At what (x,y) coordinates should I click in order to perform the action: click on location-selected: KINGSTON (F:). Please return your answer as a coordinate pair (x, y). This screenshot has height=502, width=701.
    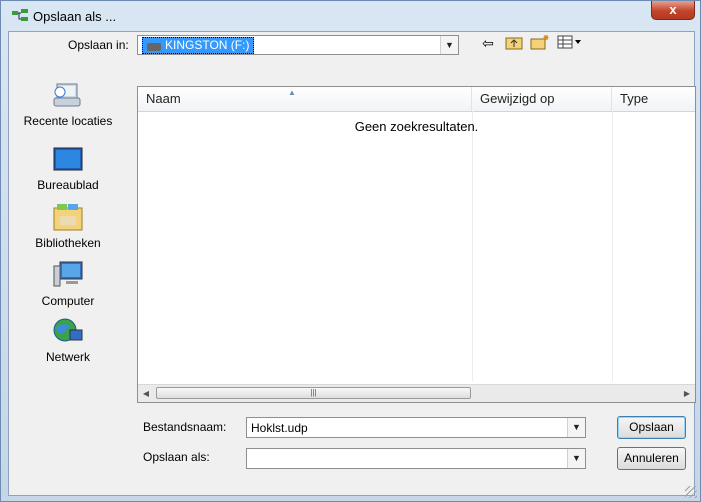
    Looking at the image, I should click on (198, 45).